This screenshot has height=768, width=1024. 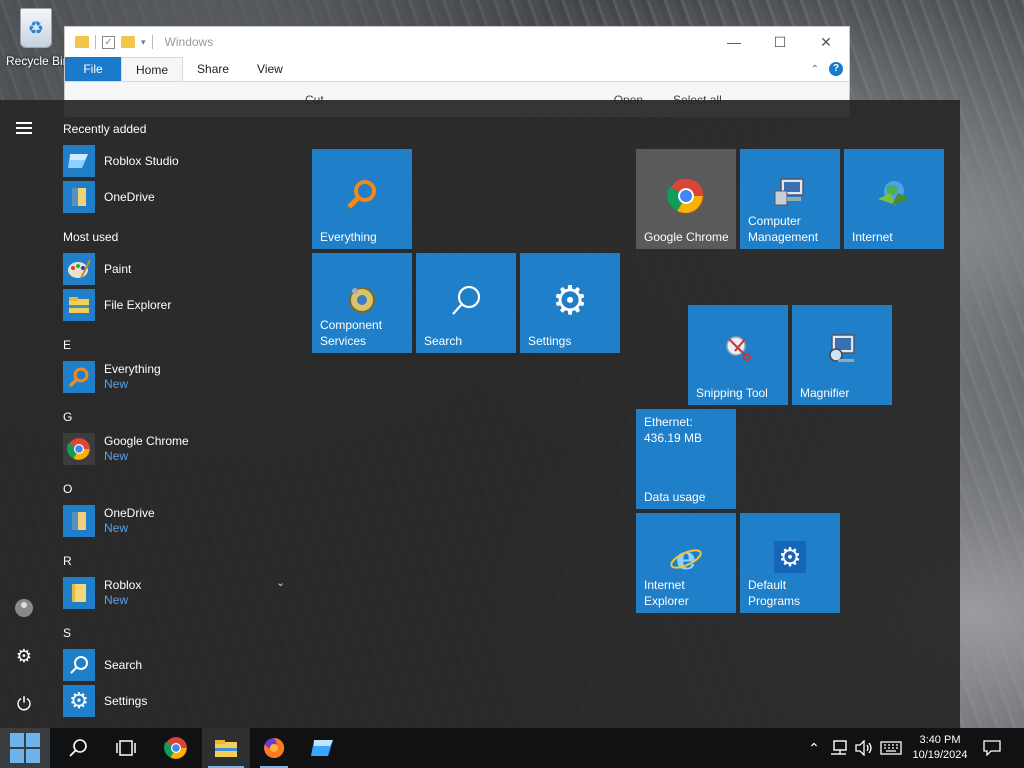 I want to click on help-icon: ?, so click(x=836, y=69).